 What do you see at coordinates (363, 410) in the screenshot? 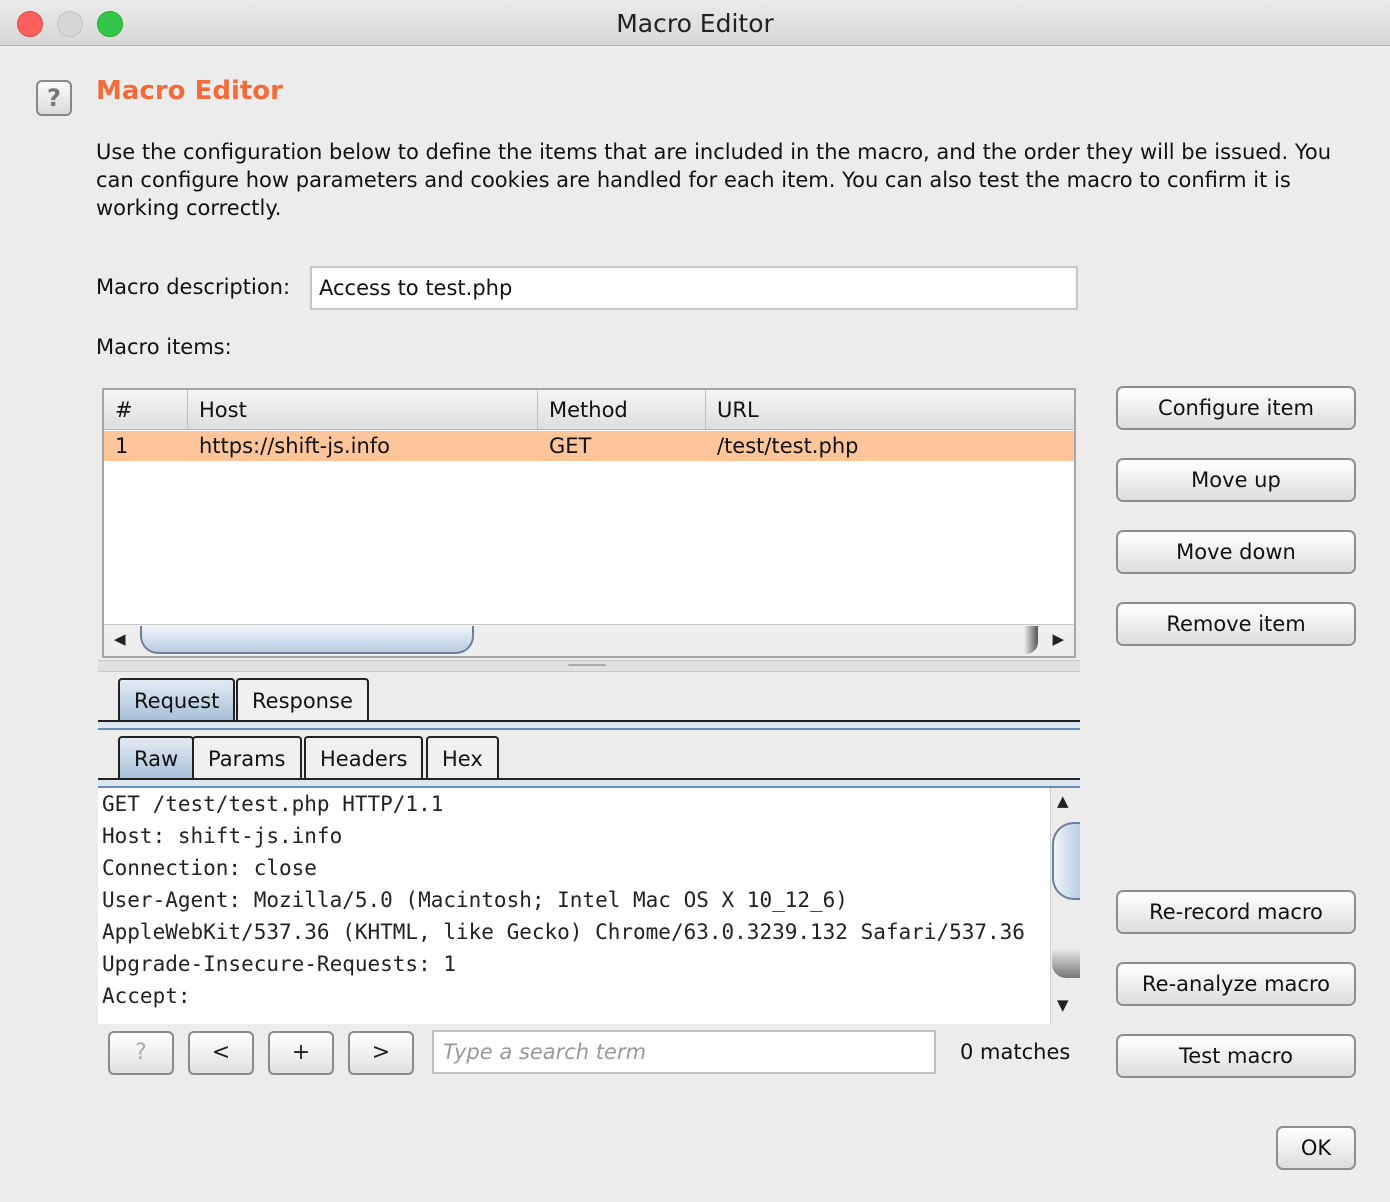
I see `column-header-host: Host` at bounding box center [363, 410].